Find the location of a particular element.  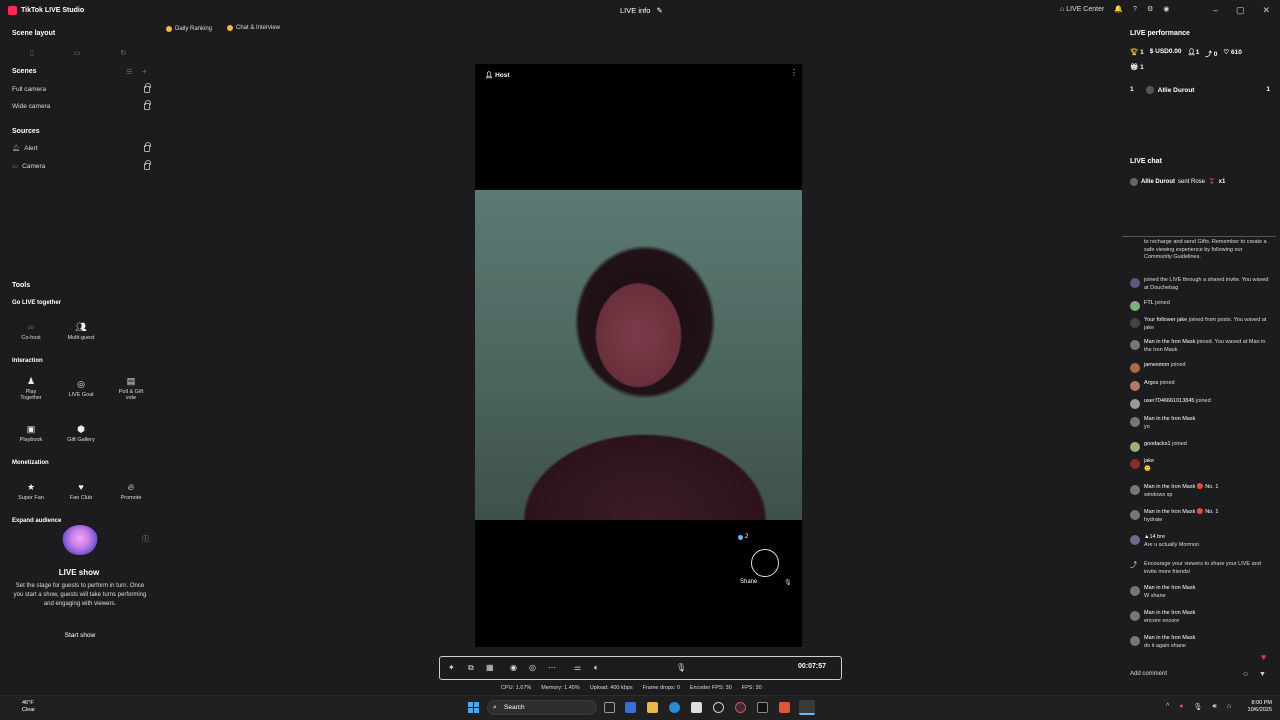

screenshot-icon: ◎ is located at coordinates (532, 667).